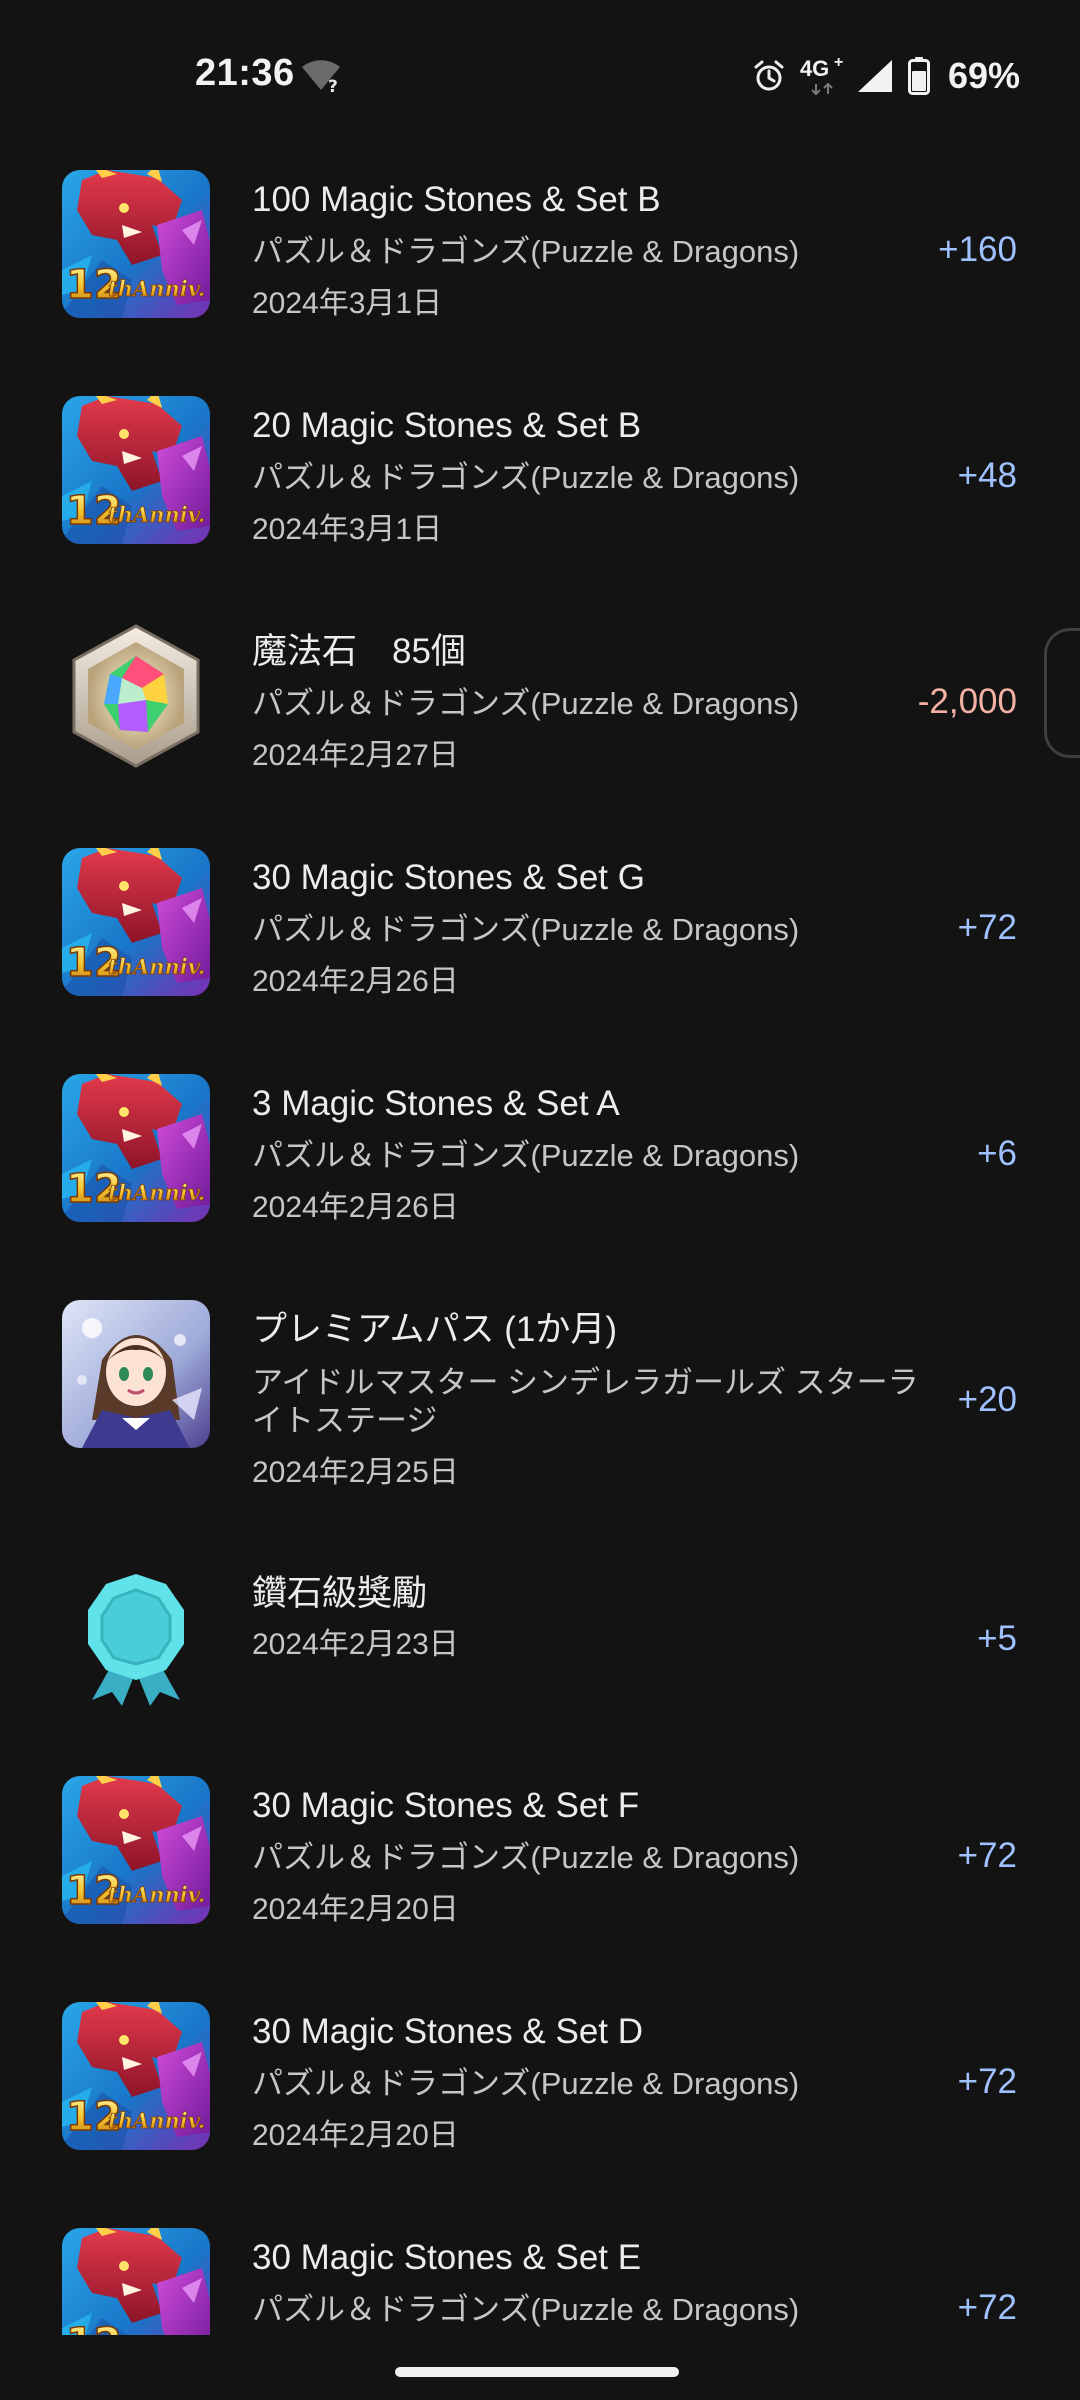  Describe the element at coordinates (435, 1329) in the screenshot. I see `transaction-title: プレミアムパス (1か月)` at that location.